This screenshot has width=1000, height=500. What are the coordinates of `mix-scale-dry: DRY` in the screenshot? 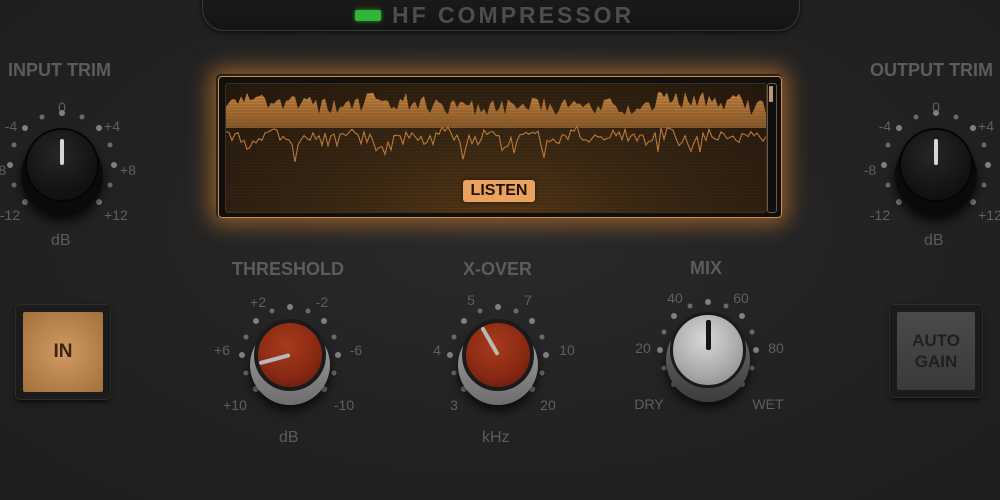 It's located at (649, 404).